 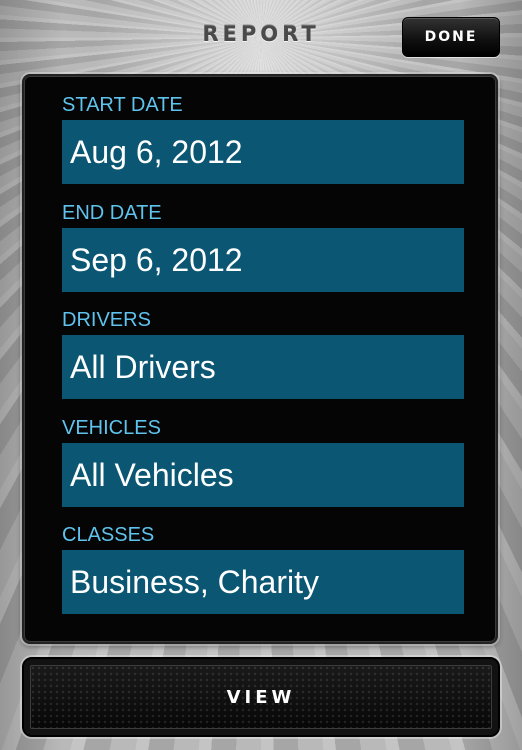 I want to click on start-date-field: START DATE Aug 6, 2012, so click(x=263, y=137).